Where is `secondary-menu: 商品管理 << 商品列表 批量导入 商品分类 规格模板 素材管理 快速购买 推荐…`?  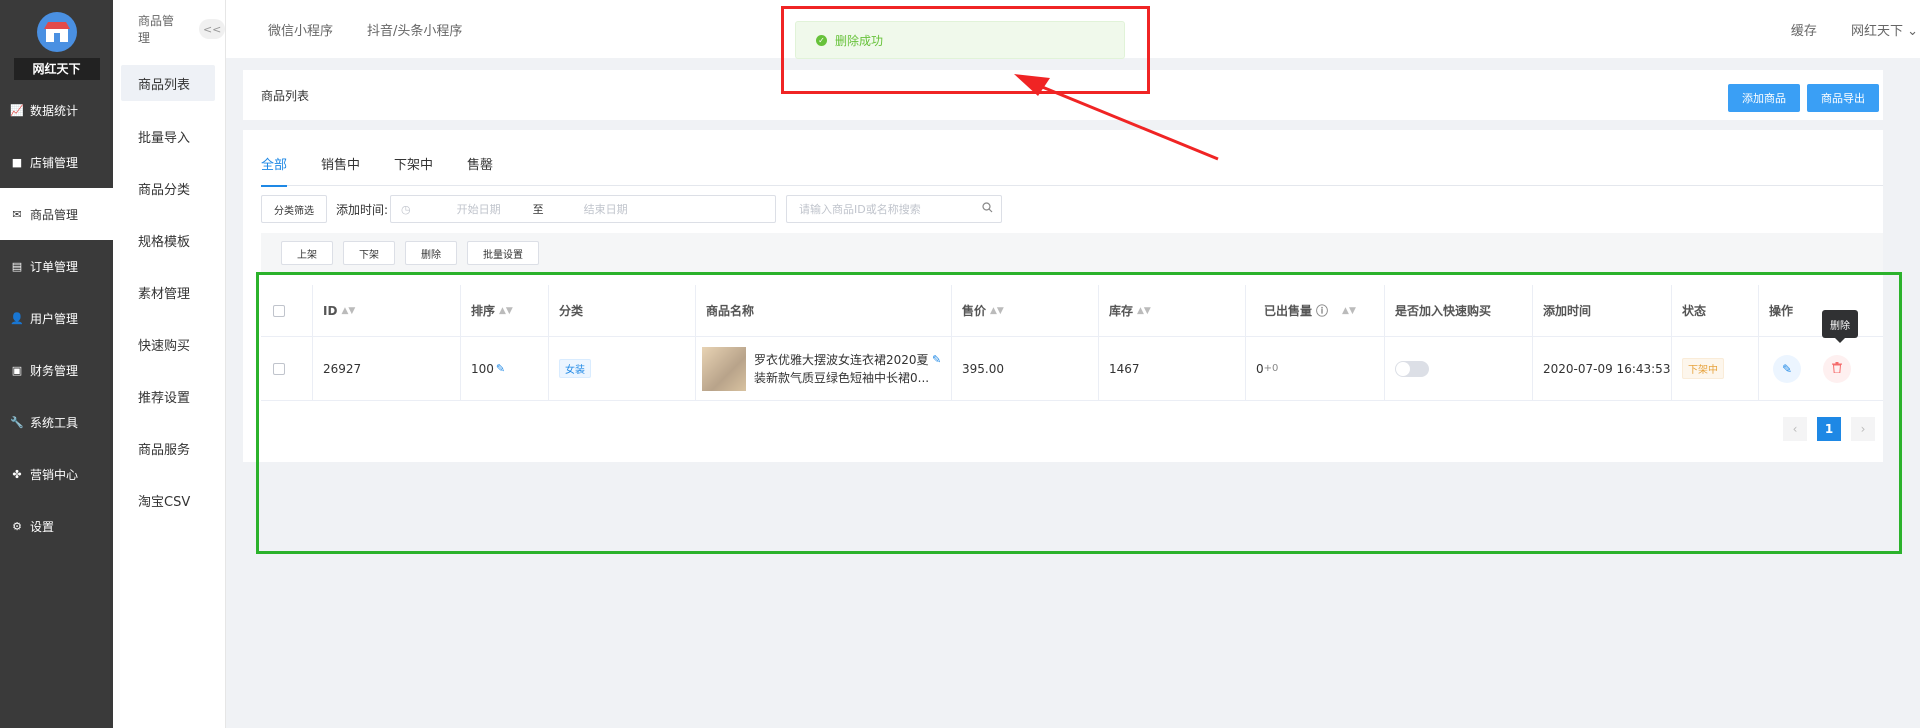
secondary-menu: 商品管理 << 商品列表 批量导入 商品分类 规格模板 素材管理 快速购买 推荐… is located at coordinates (169, 364).